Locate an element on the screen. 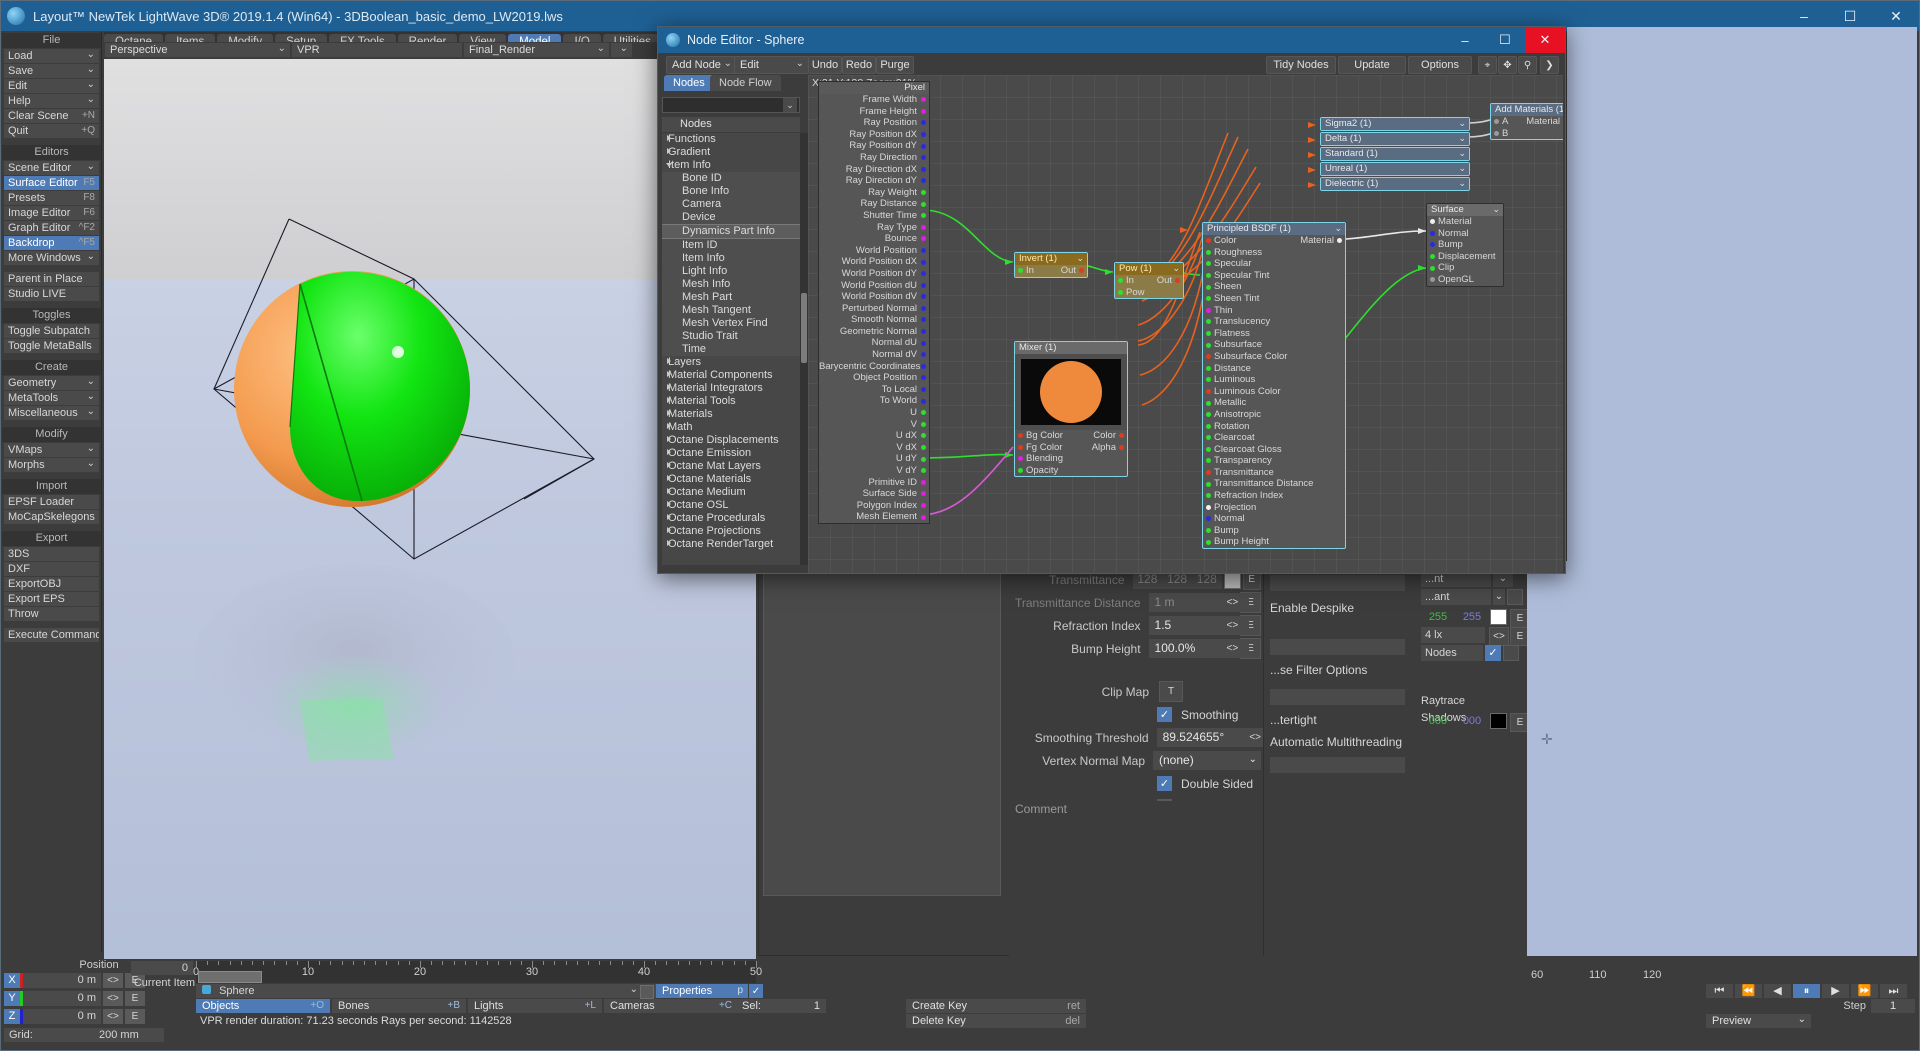 This screenshot has height=1051, width=1920. bsdf-port-sheen-tint: Sheen Tint is located at coordinates (1274, 299).